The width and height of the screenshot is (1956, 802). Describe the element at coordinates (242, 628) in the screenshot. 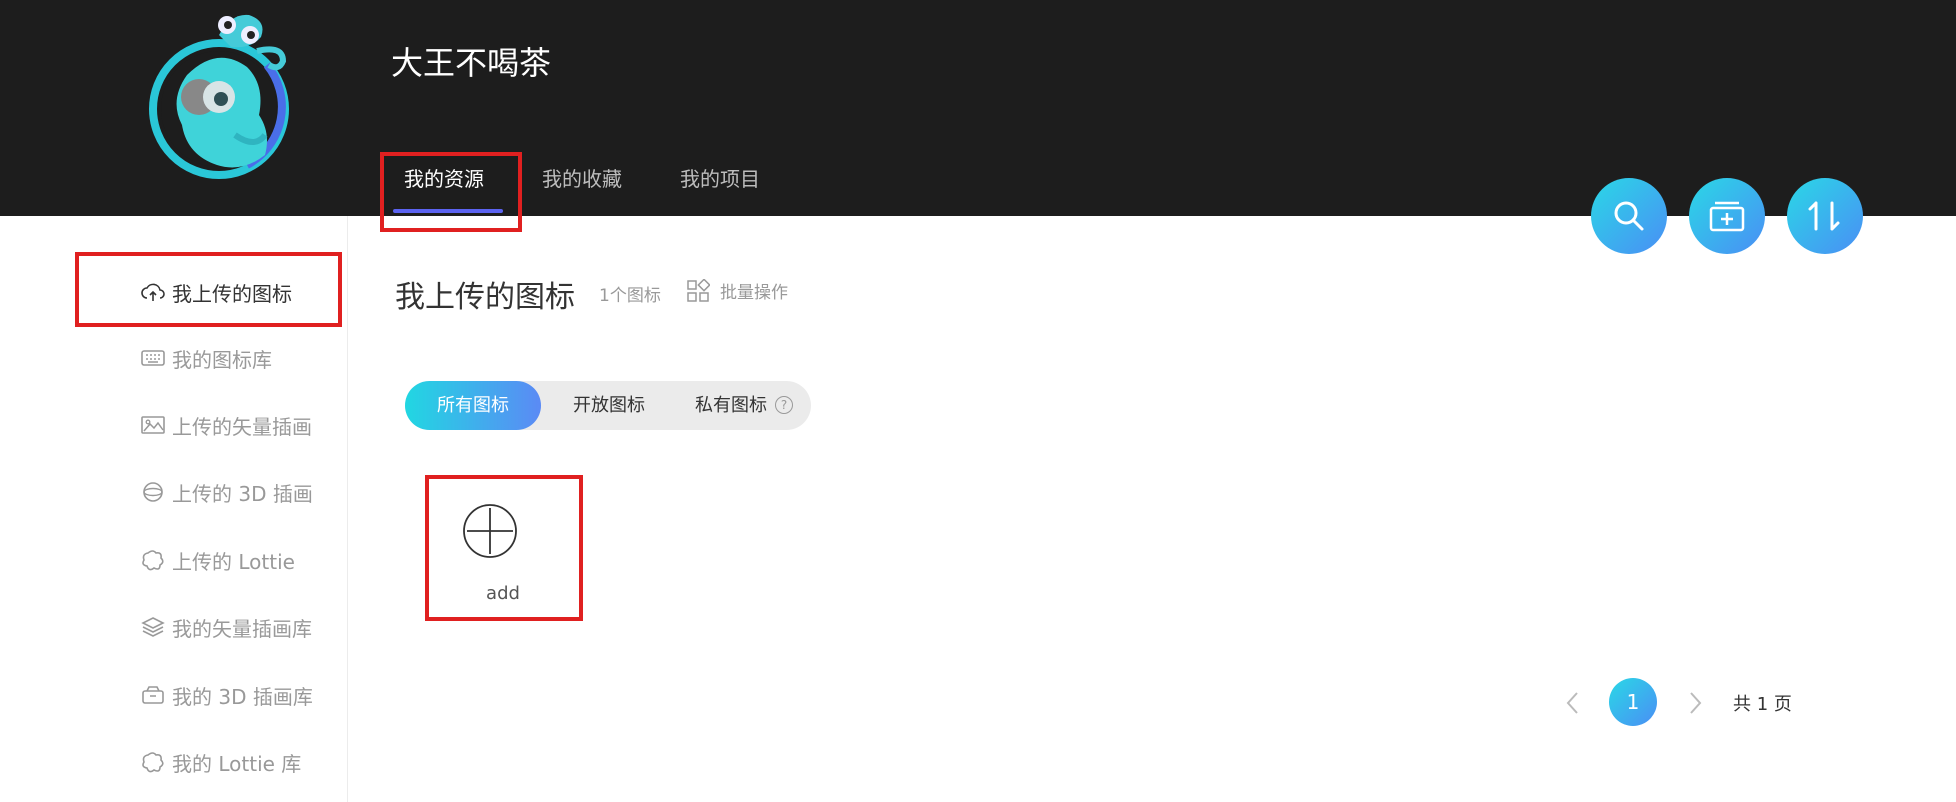

I see `sidebar-item-label: 我的矢量插画库` at that location.